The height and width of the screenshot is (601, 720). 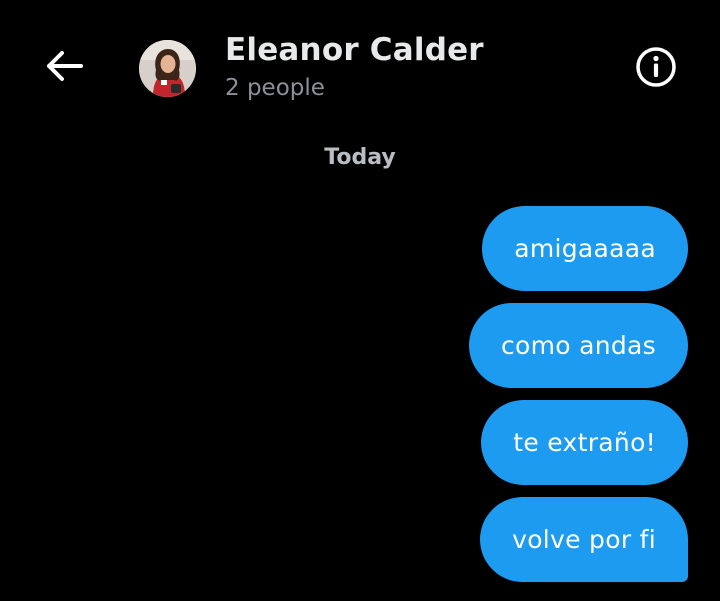 I want to click on message-text: te extraño!, so click(x=584, y=442).